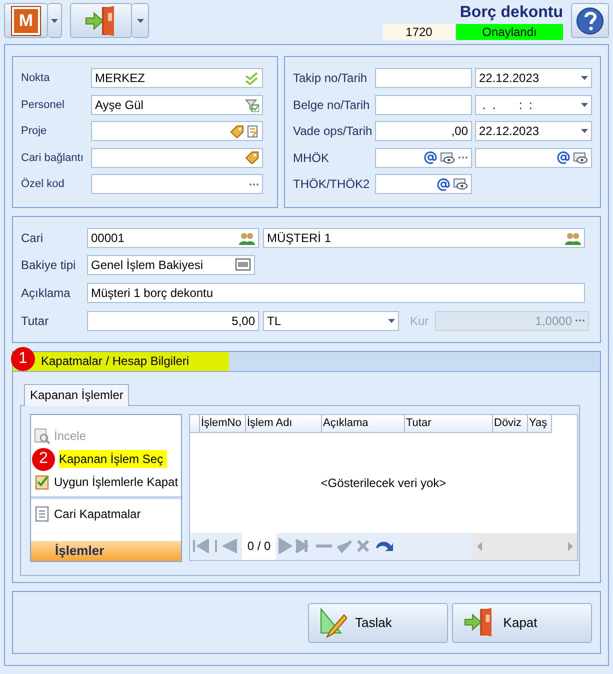 This screenshot has height=674, width=613. What do you see at coordinates (118, 482) in the screenshot?
I see `action-item: Uygun İşlemlerle Kapat` at bounding box center [118, 482].